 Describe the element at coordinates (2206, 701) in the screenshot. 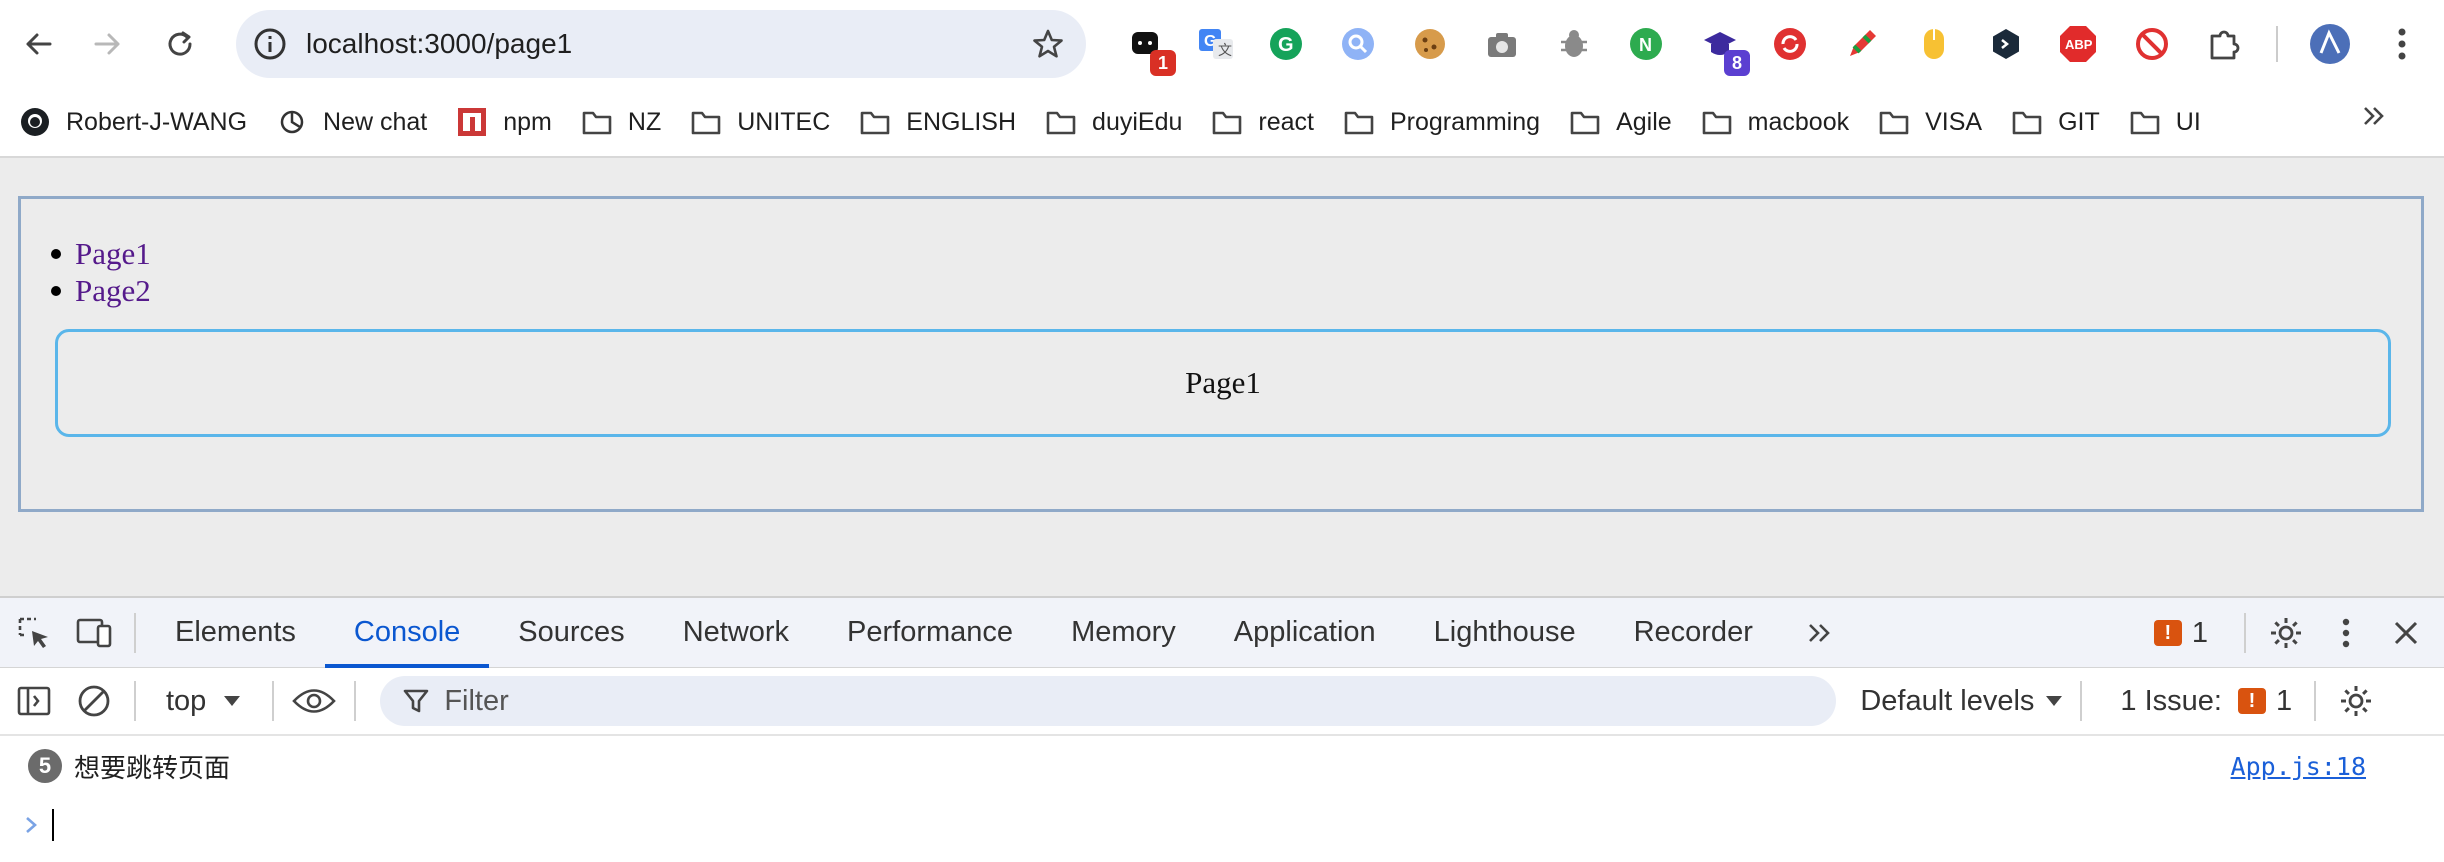

I see `issues-count-button: 1 Issue: ! 1` at that location.